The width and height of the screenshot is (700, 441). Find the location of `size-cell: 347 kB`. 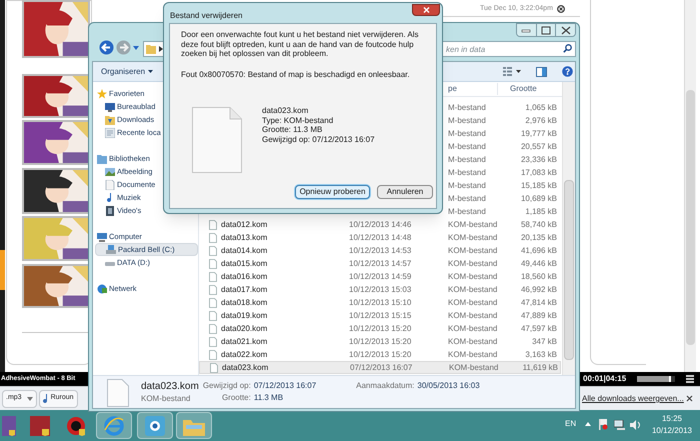

size-cell: 347 kB is located at coordinates (544, 341).